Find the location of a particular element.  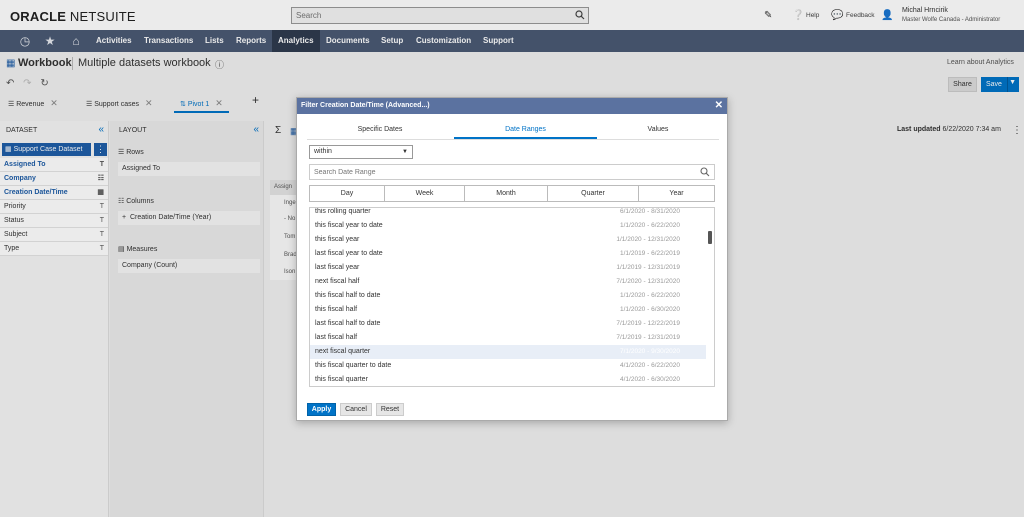

range-label: next fiscal quarter is located at coordinates (343, 351).